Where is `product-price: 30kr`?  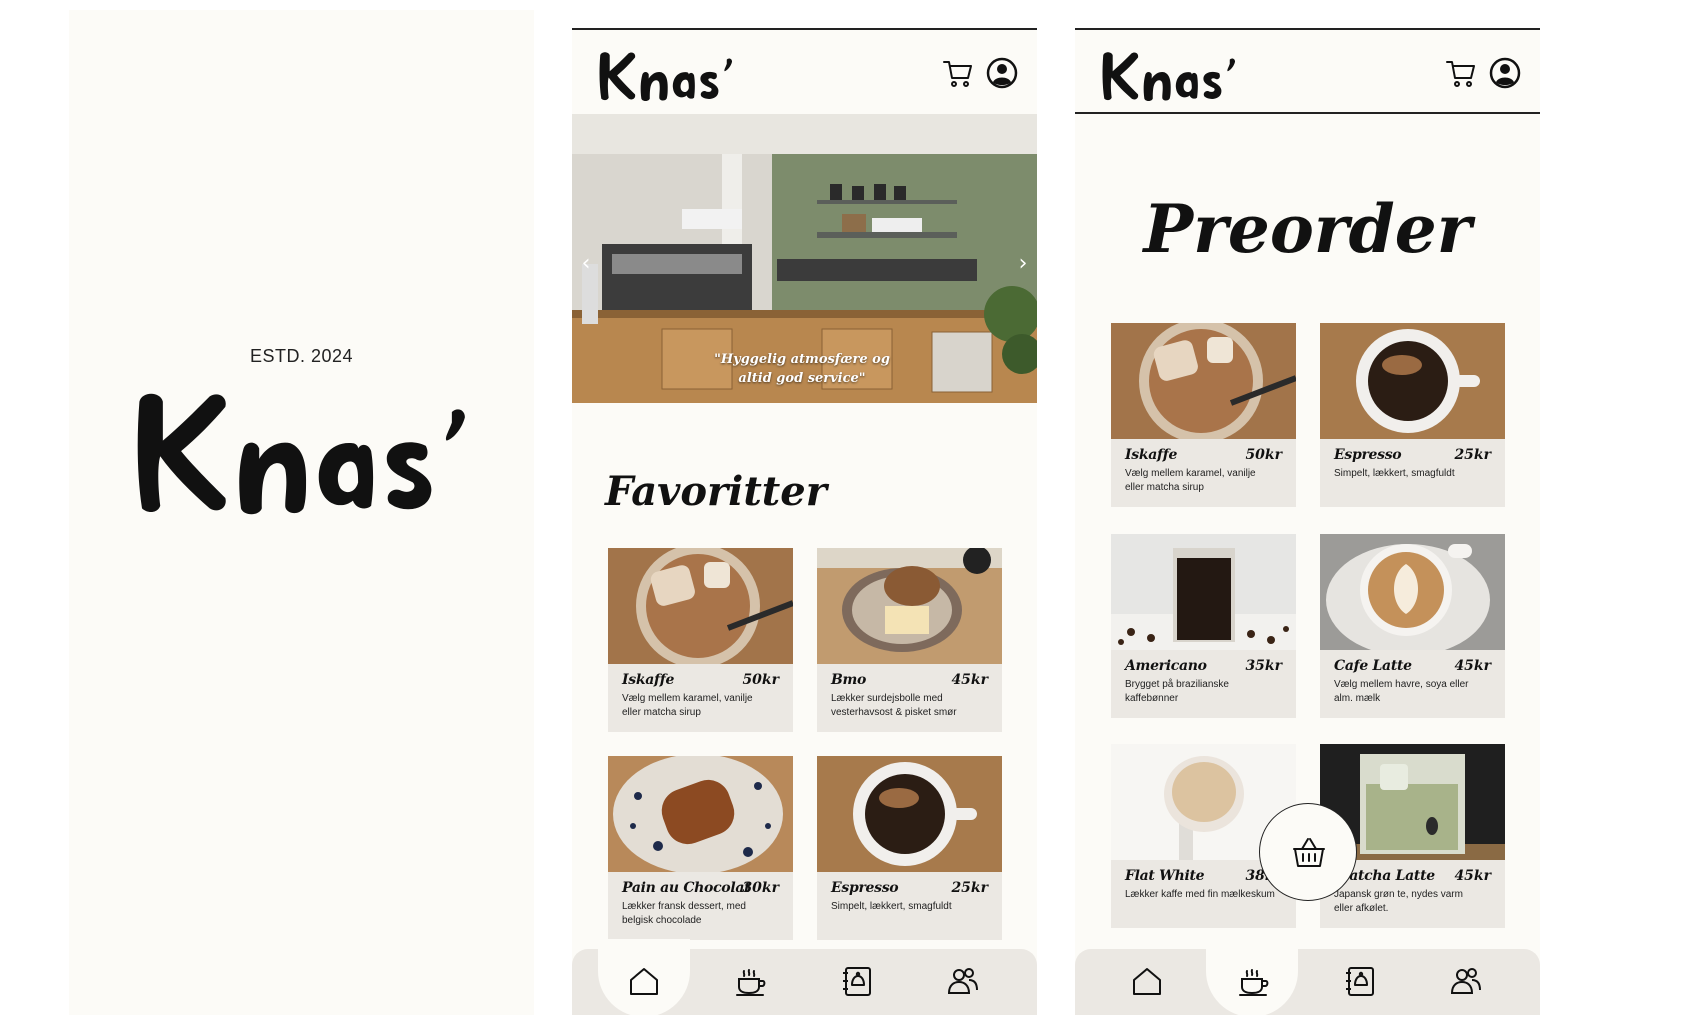 product-price: 30kr is located at coordinates (760, 888).